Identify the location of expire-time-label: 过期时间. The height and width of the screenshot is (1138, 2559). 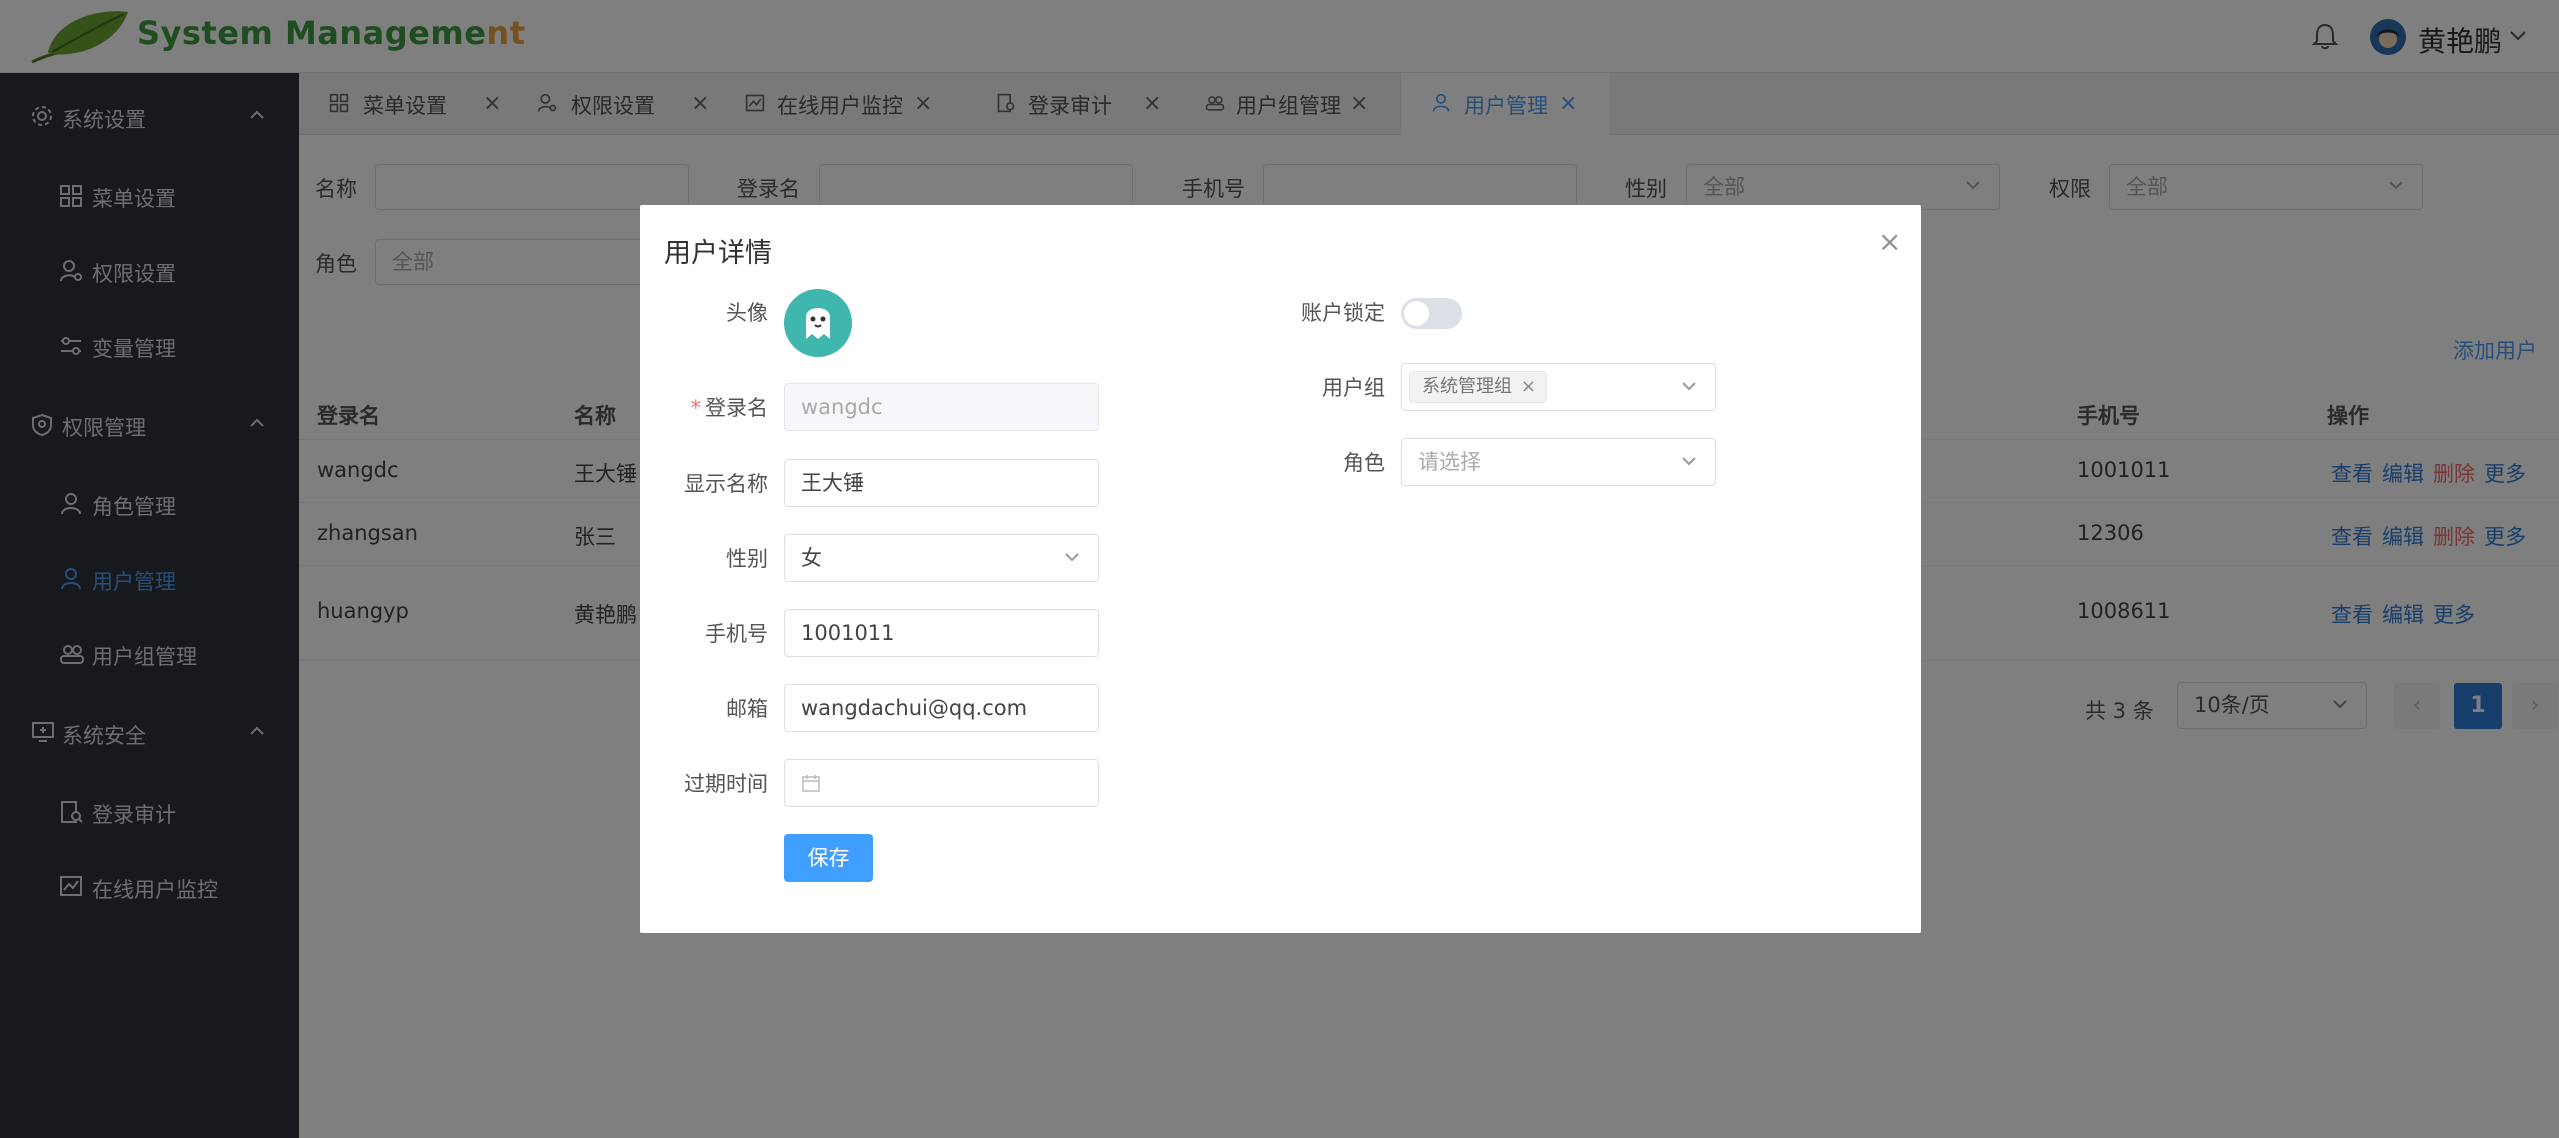
(726, 784).